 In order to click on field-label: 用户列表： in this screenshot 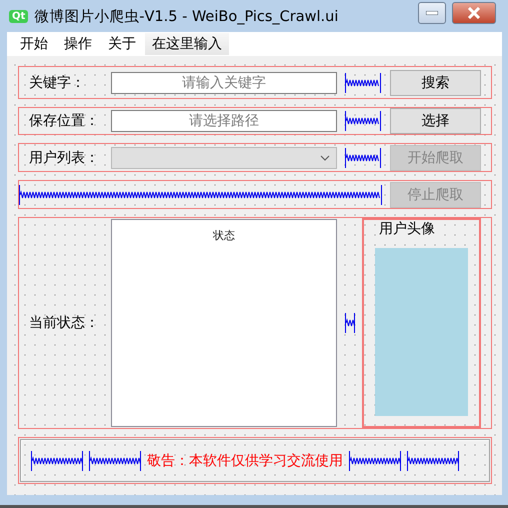, I will do `click(64, 157)`.